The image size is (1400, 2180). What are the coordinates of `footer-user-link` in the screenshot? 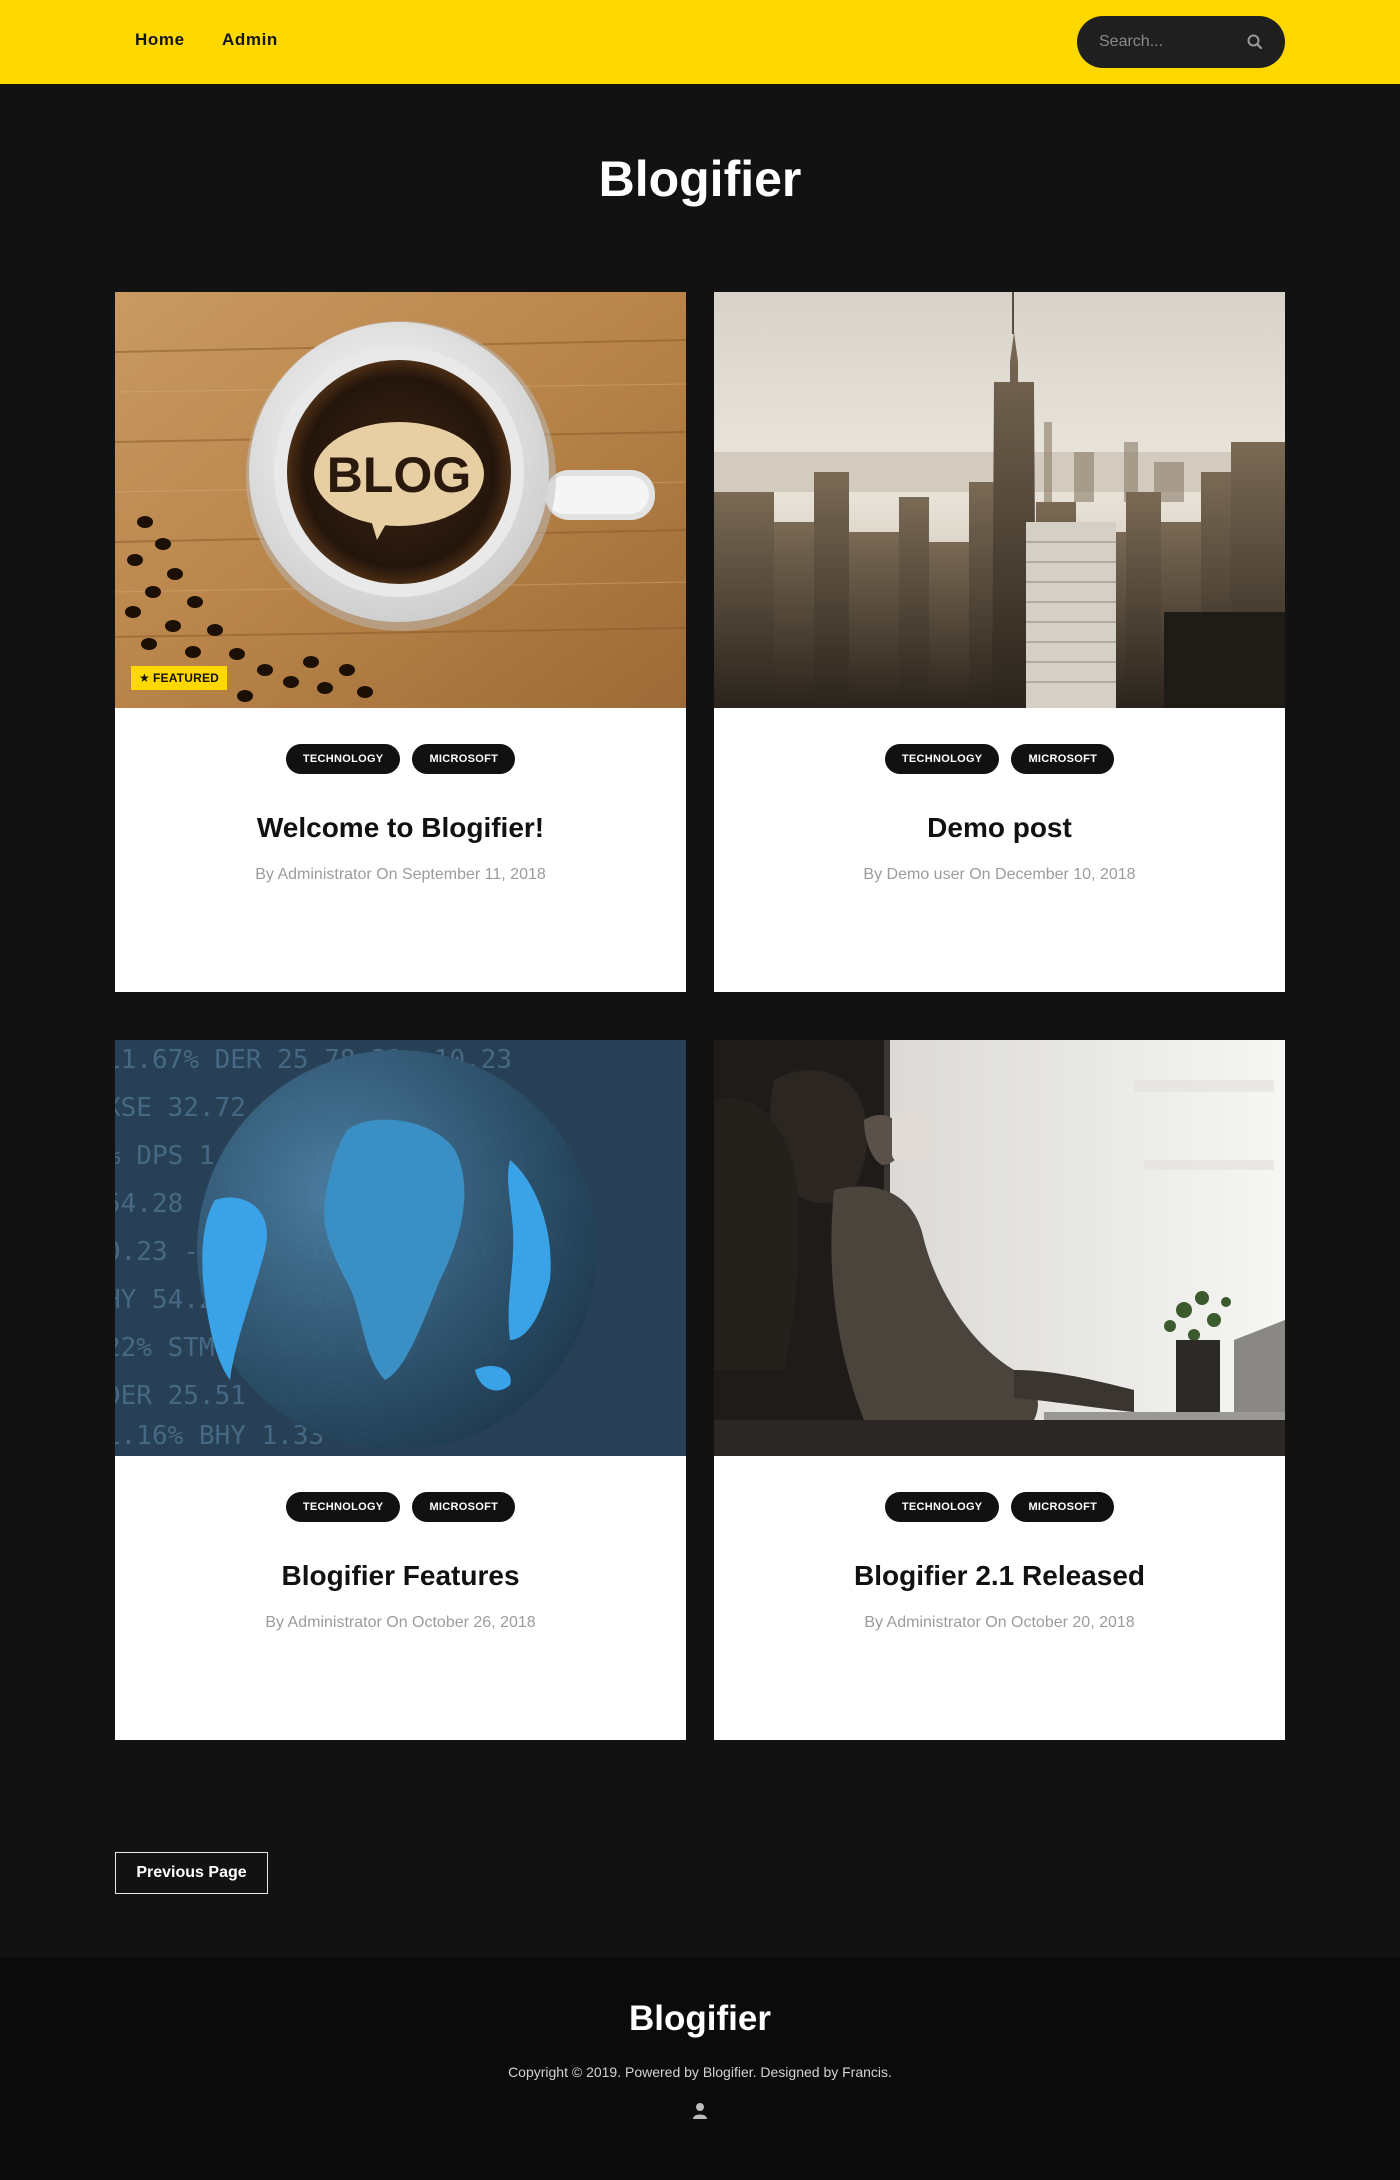 It's located at (700, 2111).